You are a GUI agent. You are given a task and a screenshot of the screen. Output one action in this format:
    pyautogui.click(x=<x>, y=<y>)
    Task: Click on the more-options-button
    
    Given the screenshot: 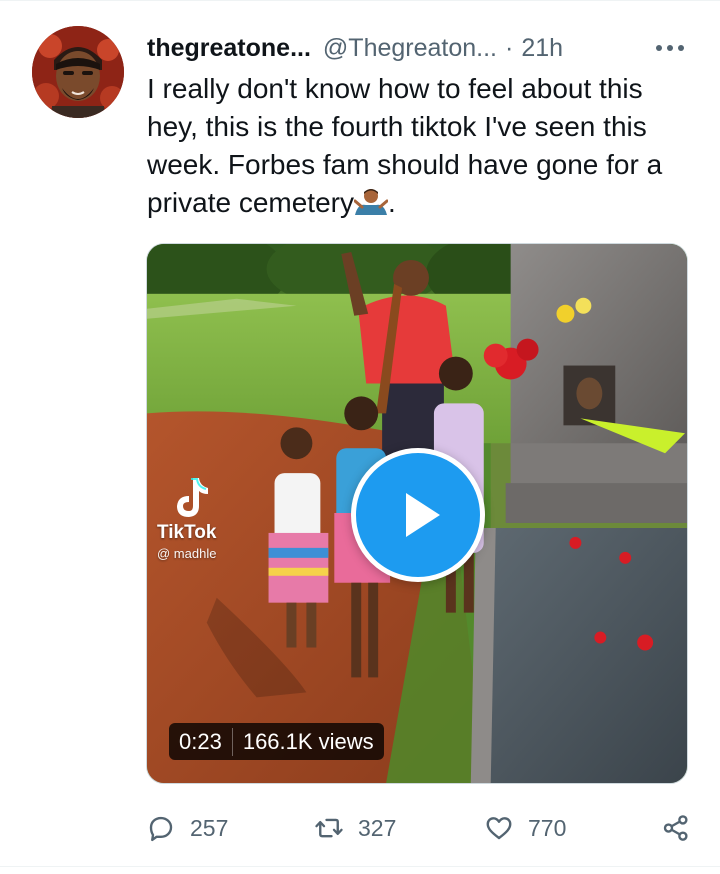 What is the action you would take?
    pyautogui.click(x=670, y=48)
    